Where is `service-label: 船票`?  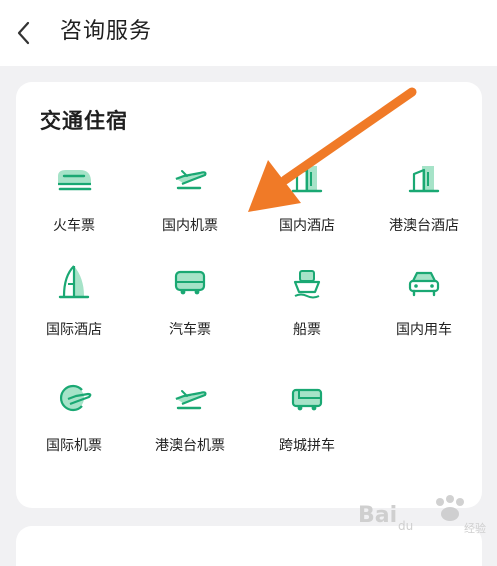
service-label: 船票 is located at coordinates (307, 330).